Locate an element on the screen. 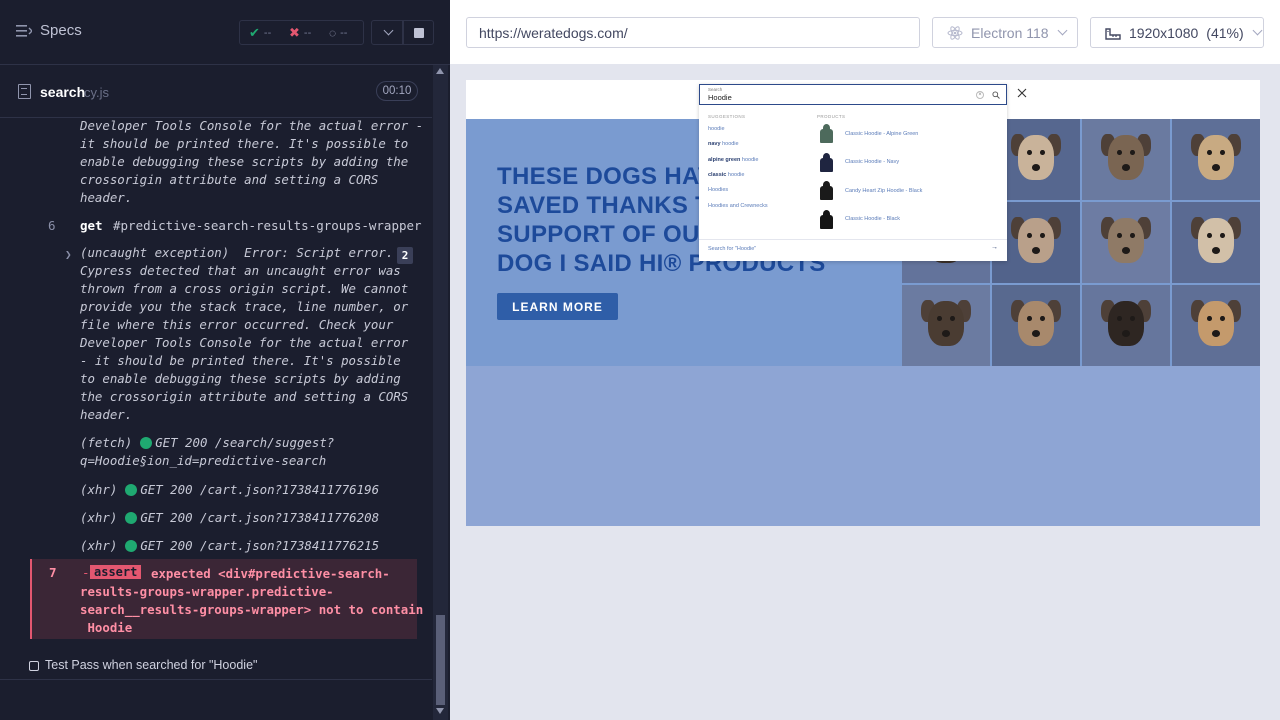  request-type: (fetch) is located at coordinates (106, 442).